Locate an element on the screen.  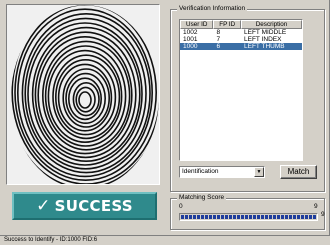
score-value-label: 9 is located at coordinates (323, 214).